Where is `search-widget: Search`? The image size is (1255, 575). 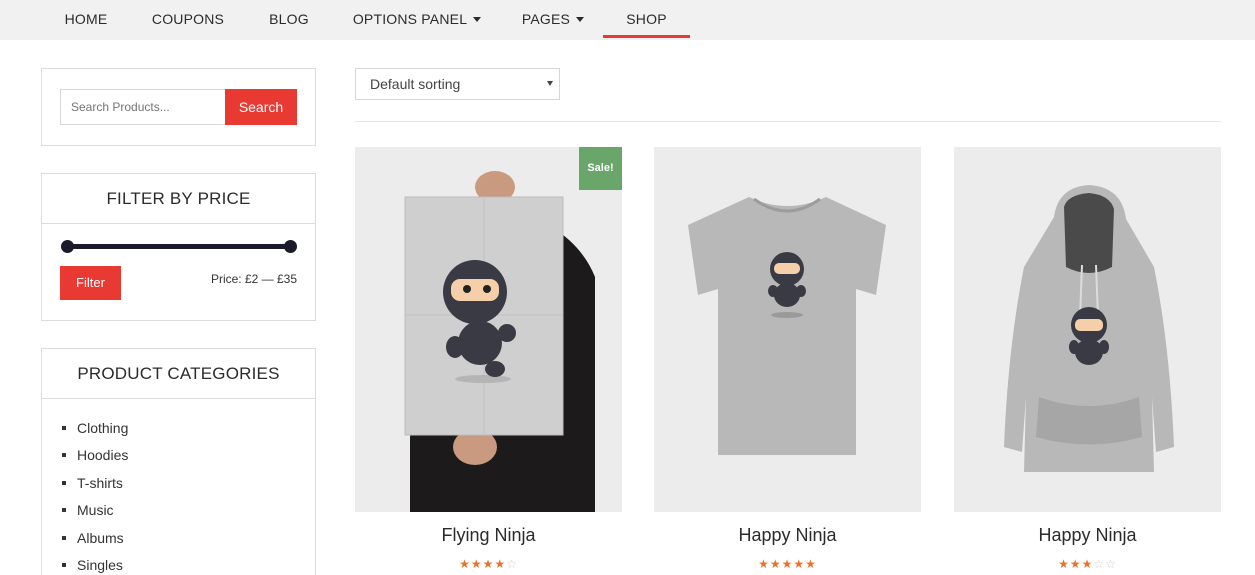 search-widget: Search is located at coordinates (178, 107).